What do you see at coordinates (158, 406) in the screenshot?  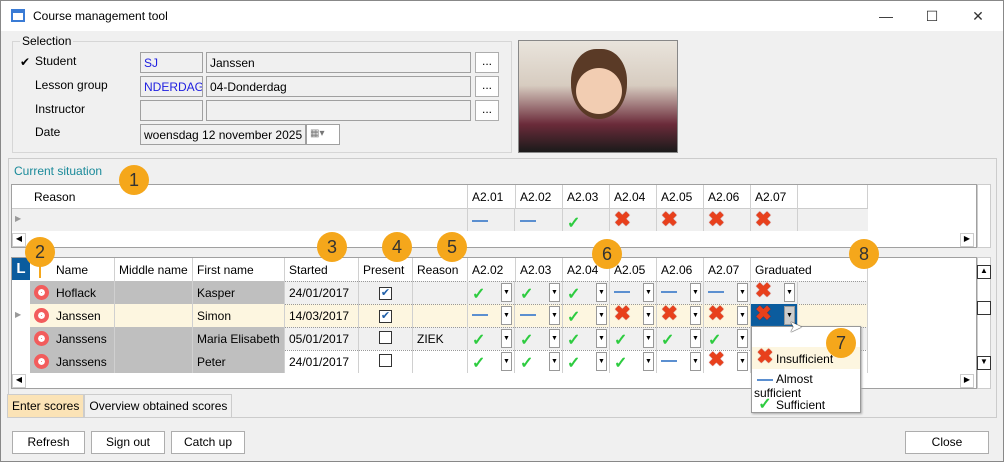 I see `tab-overview-obtained-scores: Overview obtained scores` at bounding box center [158, 406].